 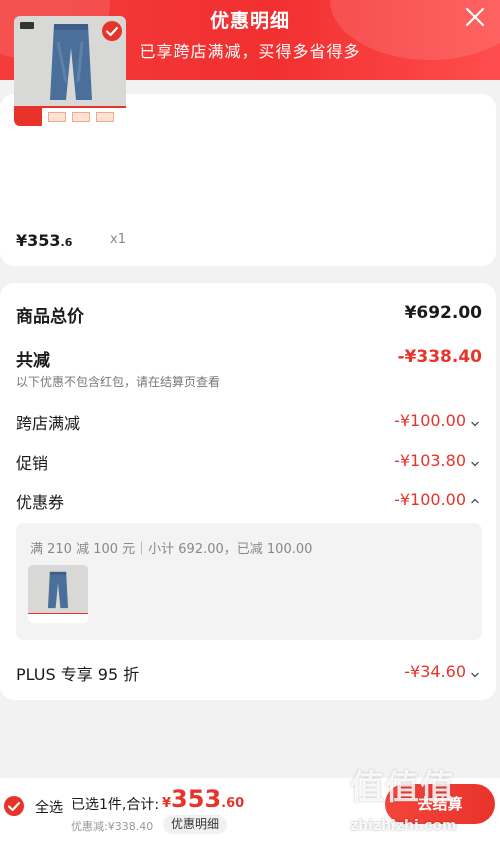 What do you see at coordinates (112, 826) in the screenshot?
I see `discount-amount: 优惠减:¥338.40` at bounding box center [112, 826].